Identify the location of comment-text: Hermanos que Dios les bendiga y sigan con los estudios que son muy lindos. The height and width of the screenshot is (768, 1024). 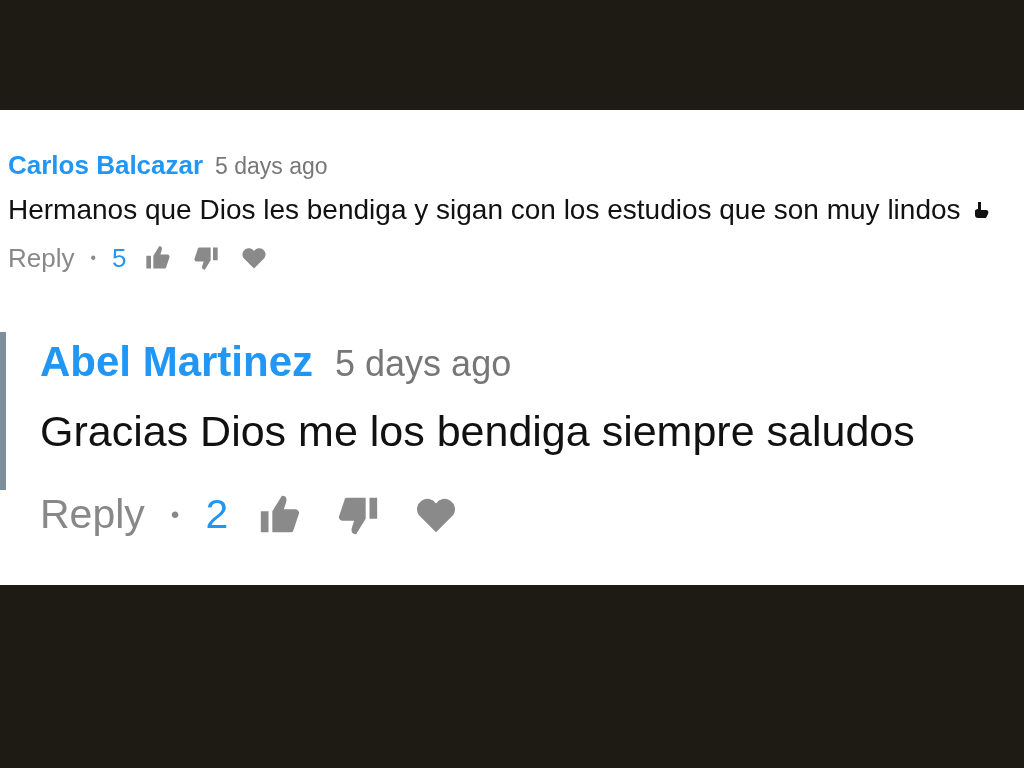
(484, 210).